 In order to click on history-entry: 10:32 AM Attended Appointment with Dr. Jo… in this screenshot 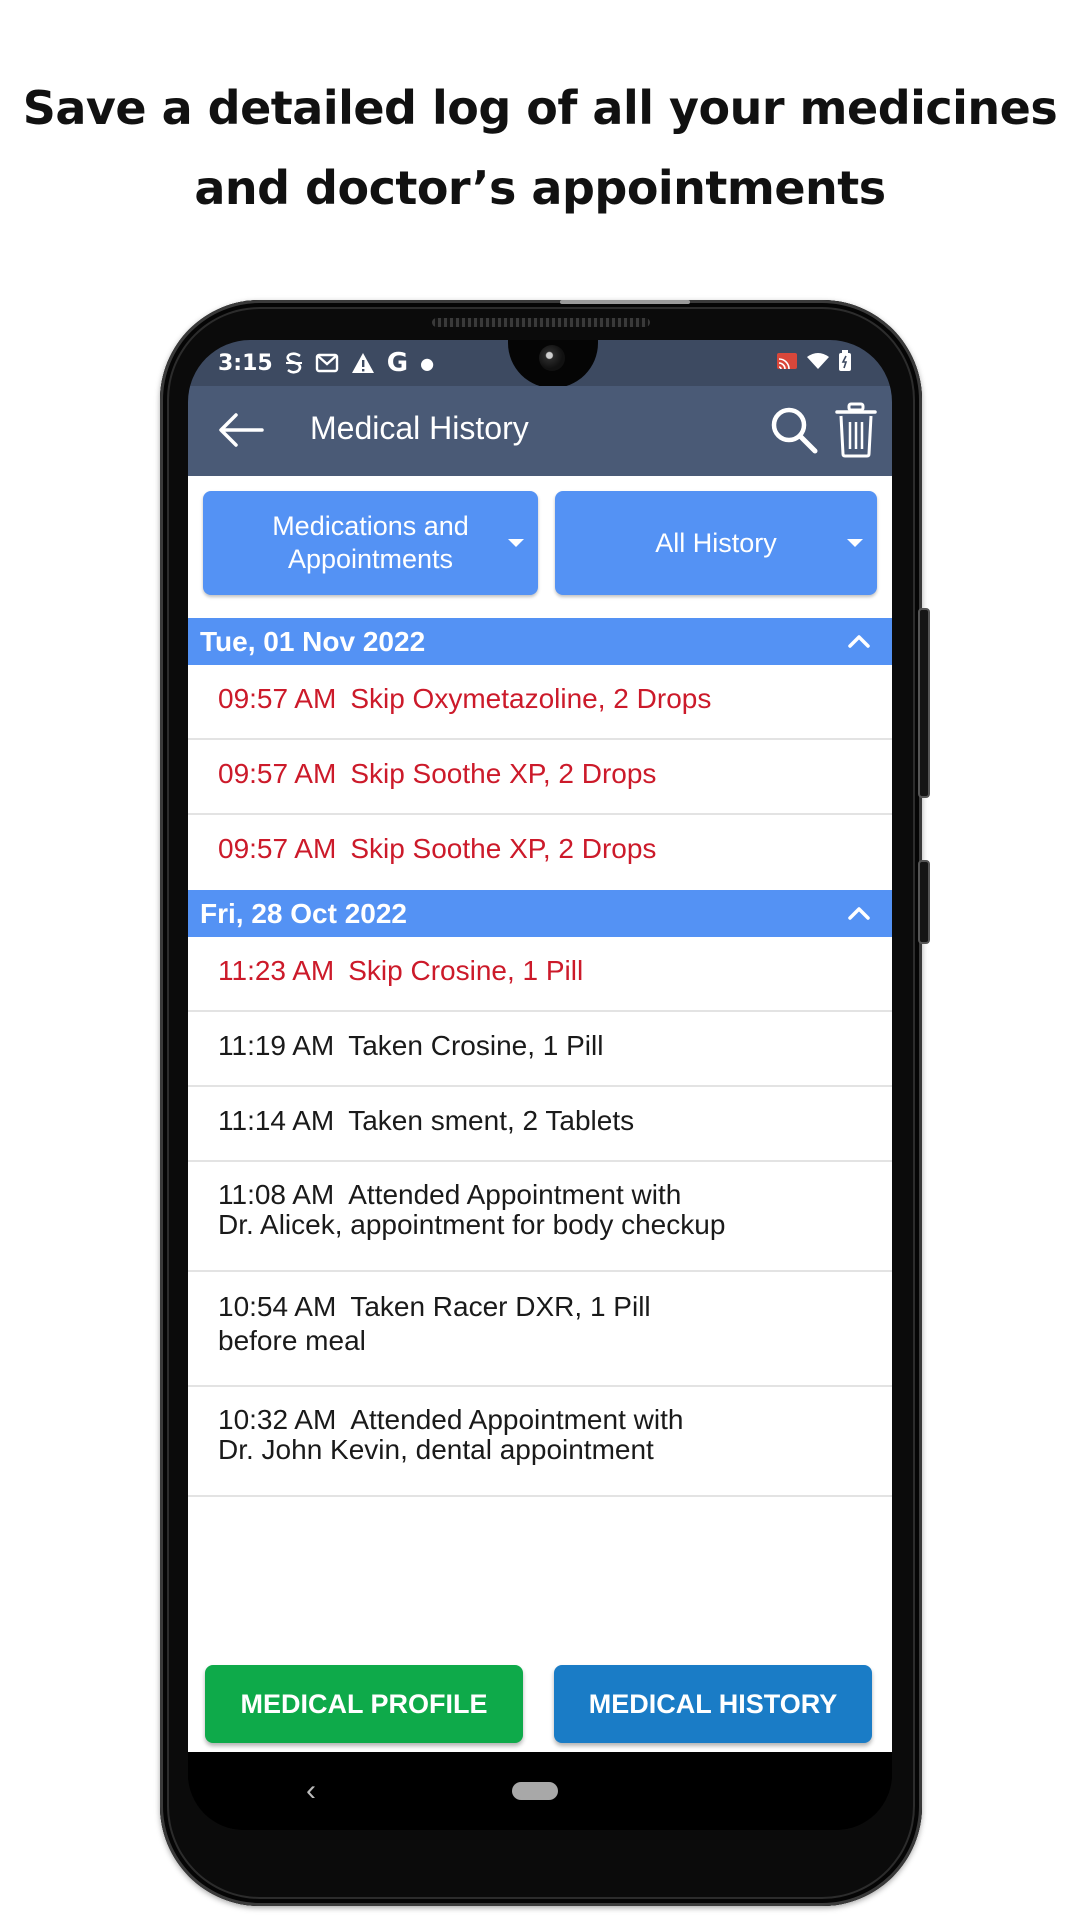, I will do `click(540, 1442)`.